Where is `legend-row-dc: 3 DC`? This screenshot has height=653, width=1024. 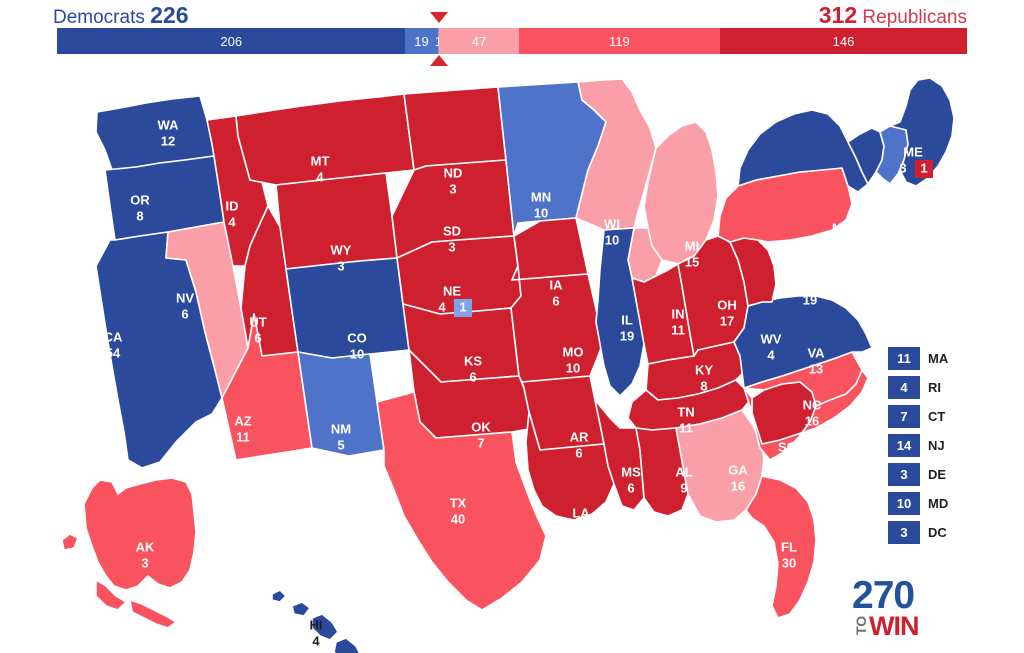 legend-row-dc: 3 DC is located at coordinates (948, 532).